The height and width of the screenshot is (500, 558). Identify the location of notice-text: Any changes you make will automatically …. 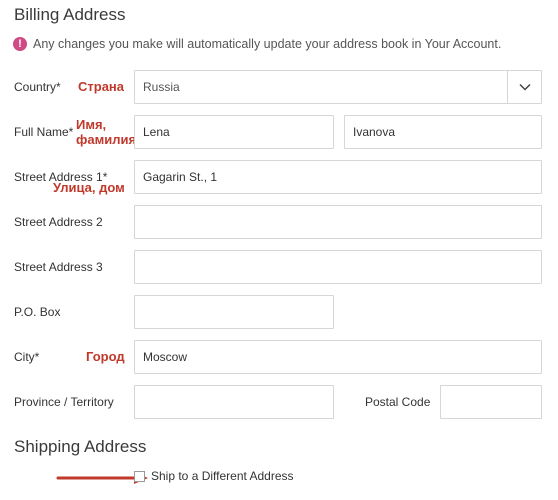
(267, 44).